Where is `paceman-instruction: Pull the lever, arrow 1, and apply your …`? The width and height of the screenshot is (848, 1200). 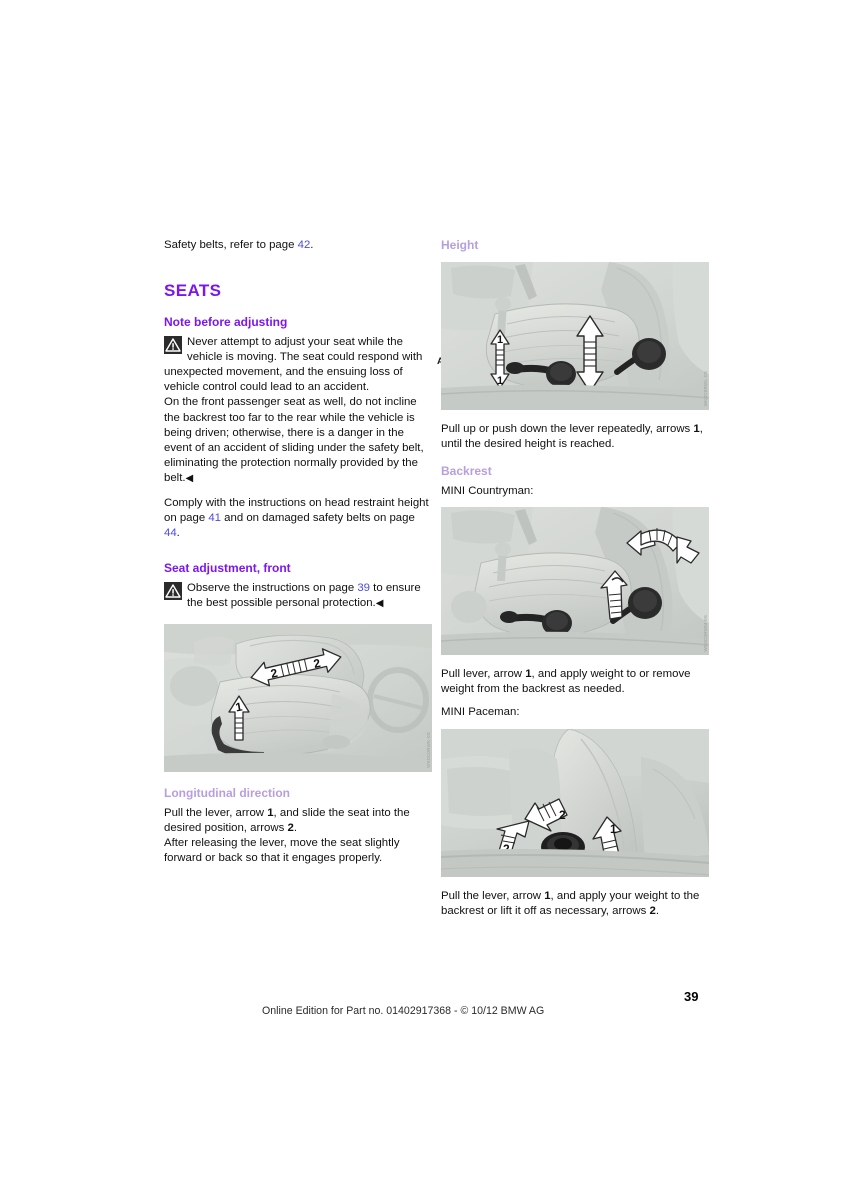
paceman-instruction: Pull the lever, arrow 1, and apply your … is located at coordinates (575, 904).